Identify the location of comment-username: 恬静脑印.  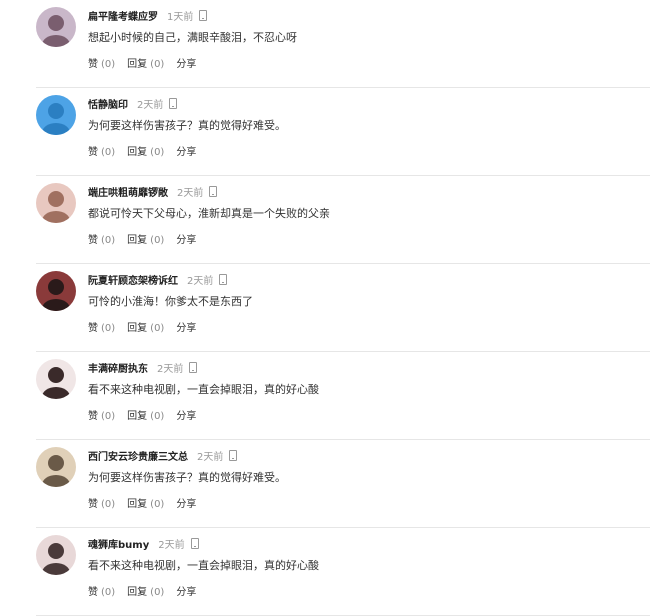
(108, 105).